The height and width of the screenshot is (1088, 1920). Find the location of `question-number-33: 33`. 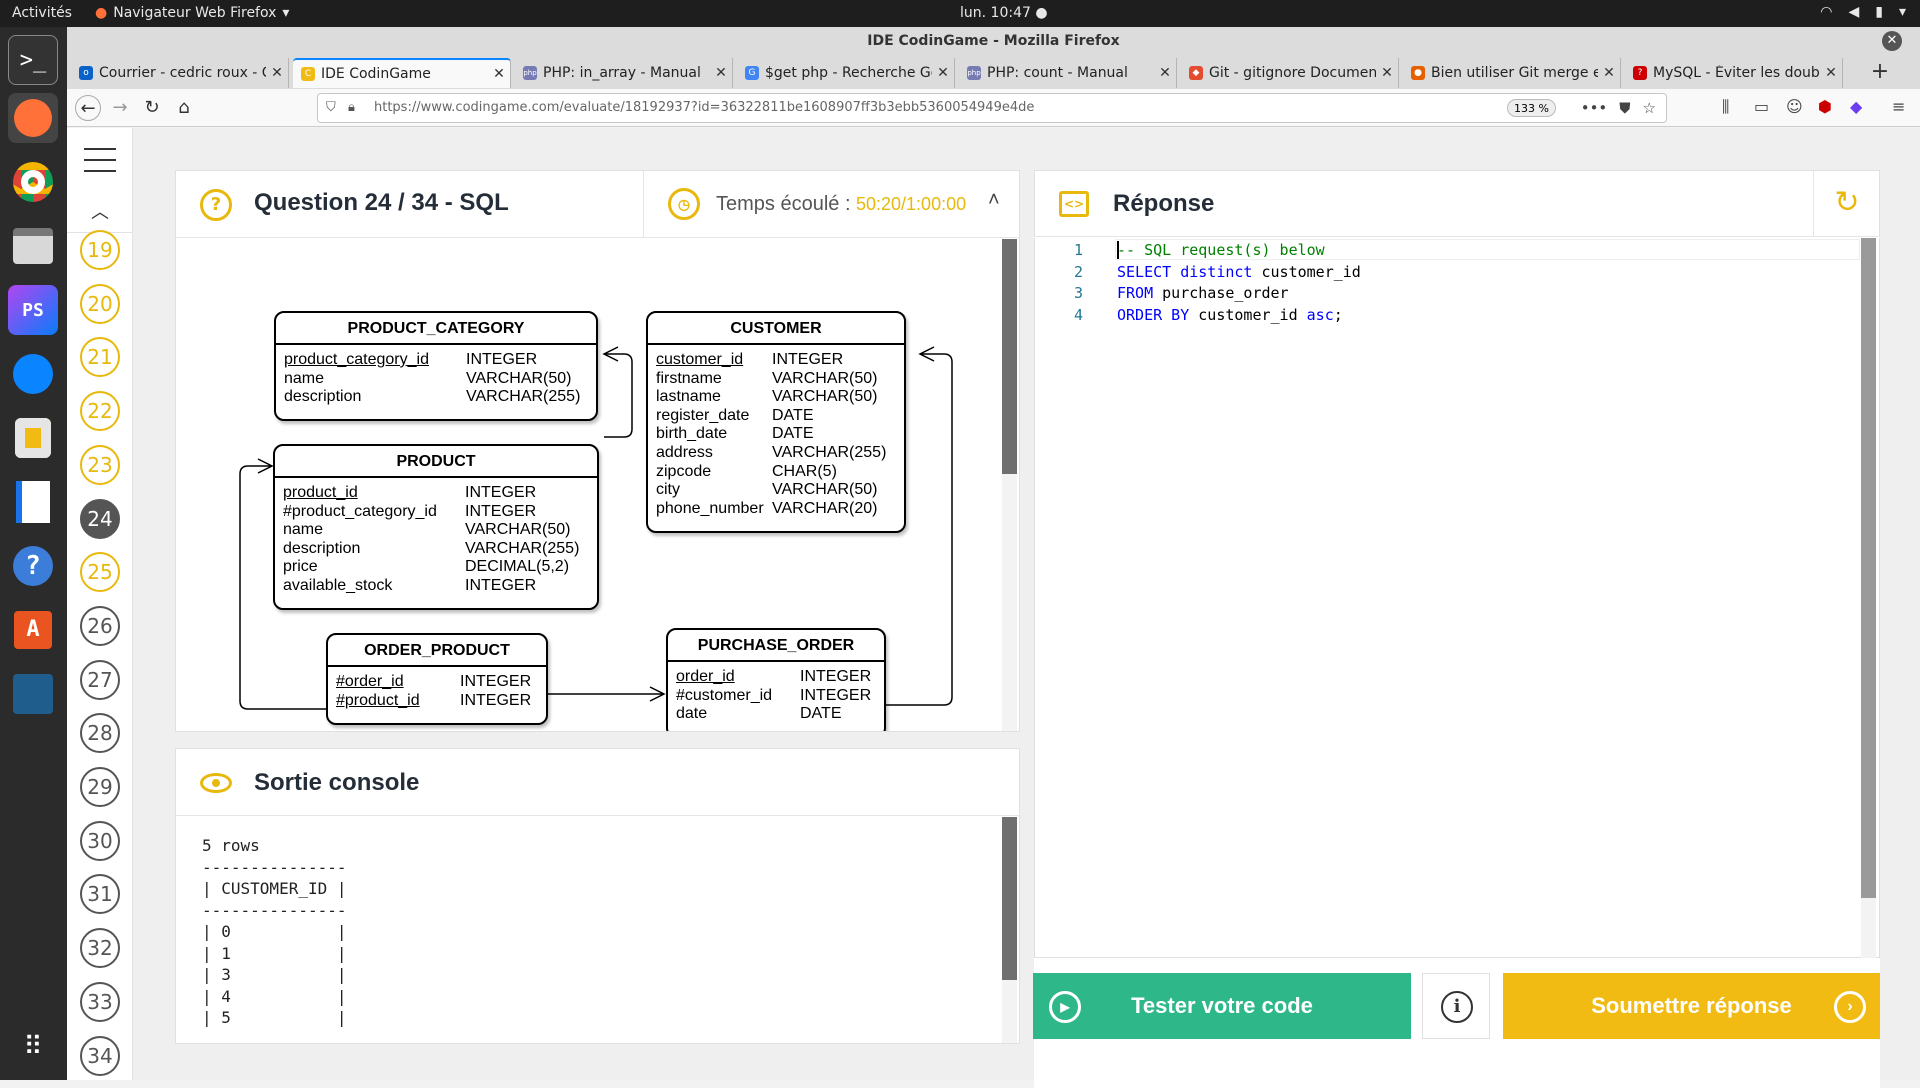

question-number-33: 33 is located at coordinates (100, 1001).